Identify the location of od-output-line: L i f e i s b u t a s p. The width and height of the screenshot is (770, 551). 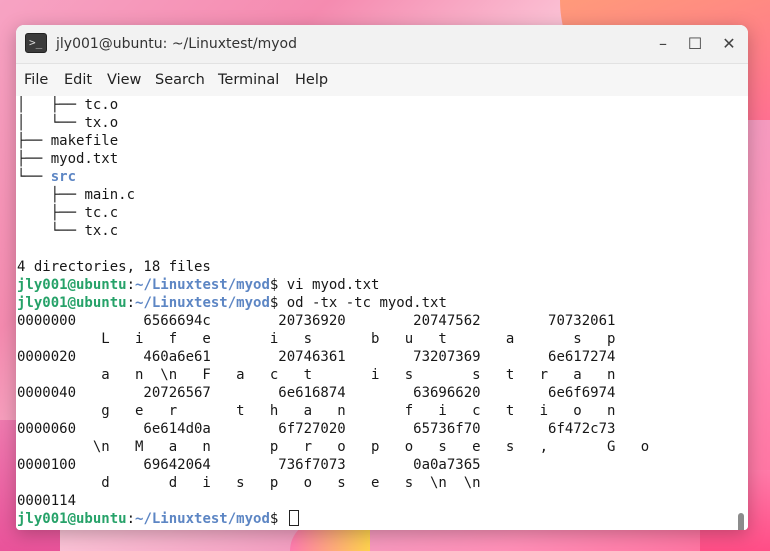
(316, 339).